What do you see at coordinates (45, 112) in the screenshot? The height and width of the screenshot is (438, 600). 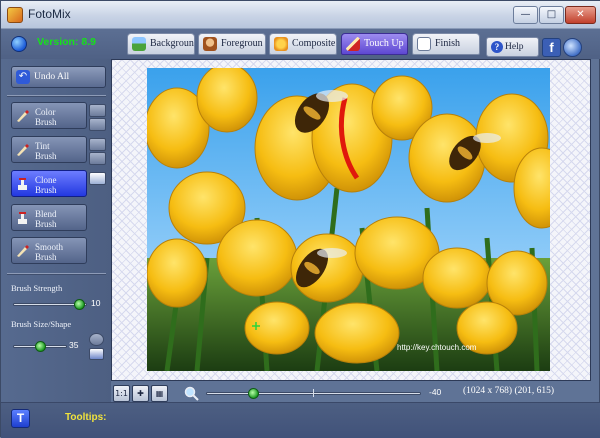 I see `brush-label-1: Color` at bounding box center [45, 112].